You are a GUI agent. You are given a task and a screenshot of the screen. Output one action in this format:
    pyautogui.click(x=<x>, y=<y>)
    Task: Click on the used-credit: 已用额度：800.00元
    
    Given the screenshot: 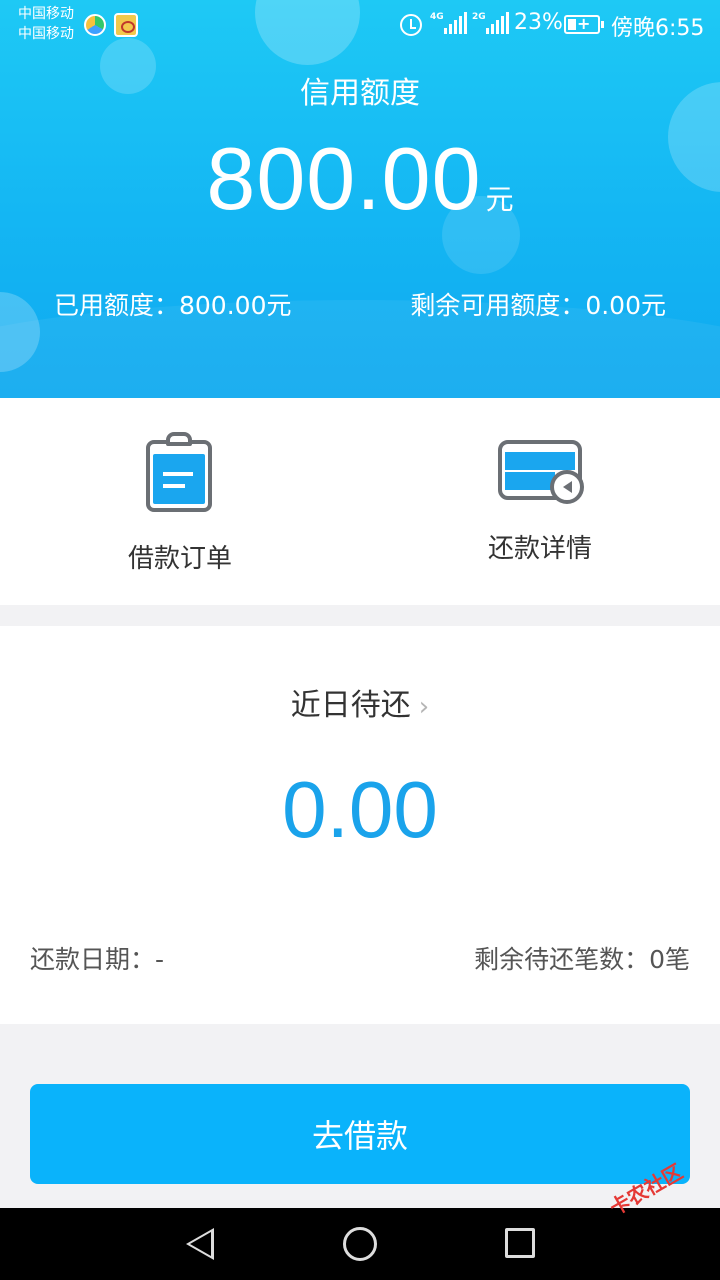 What is the action you would take?
    pyautogui.click(x=173, y=305)
    